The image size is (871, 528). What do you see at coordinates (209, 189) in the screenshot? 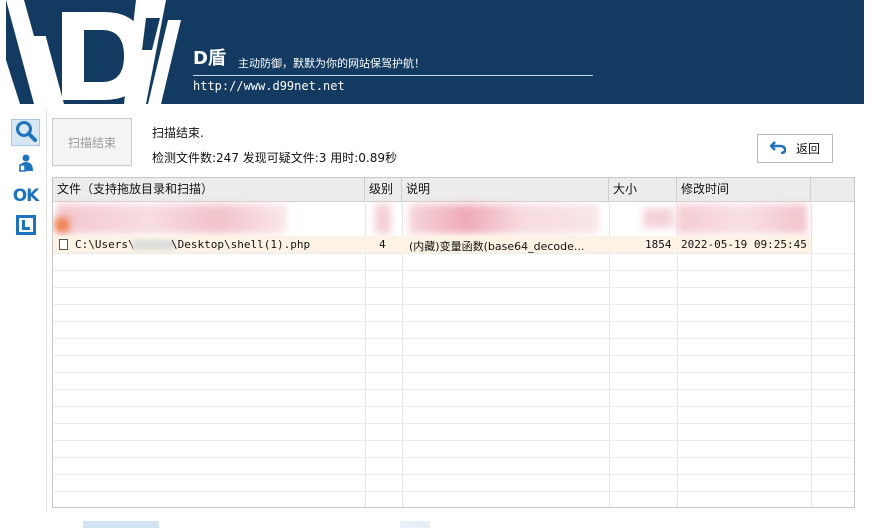
I see `column-header-file: 文件（支持拖放目录和扫描）` at bounding box center [209, 189].